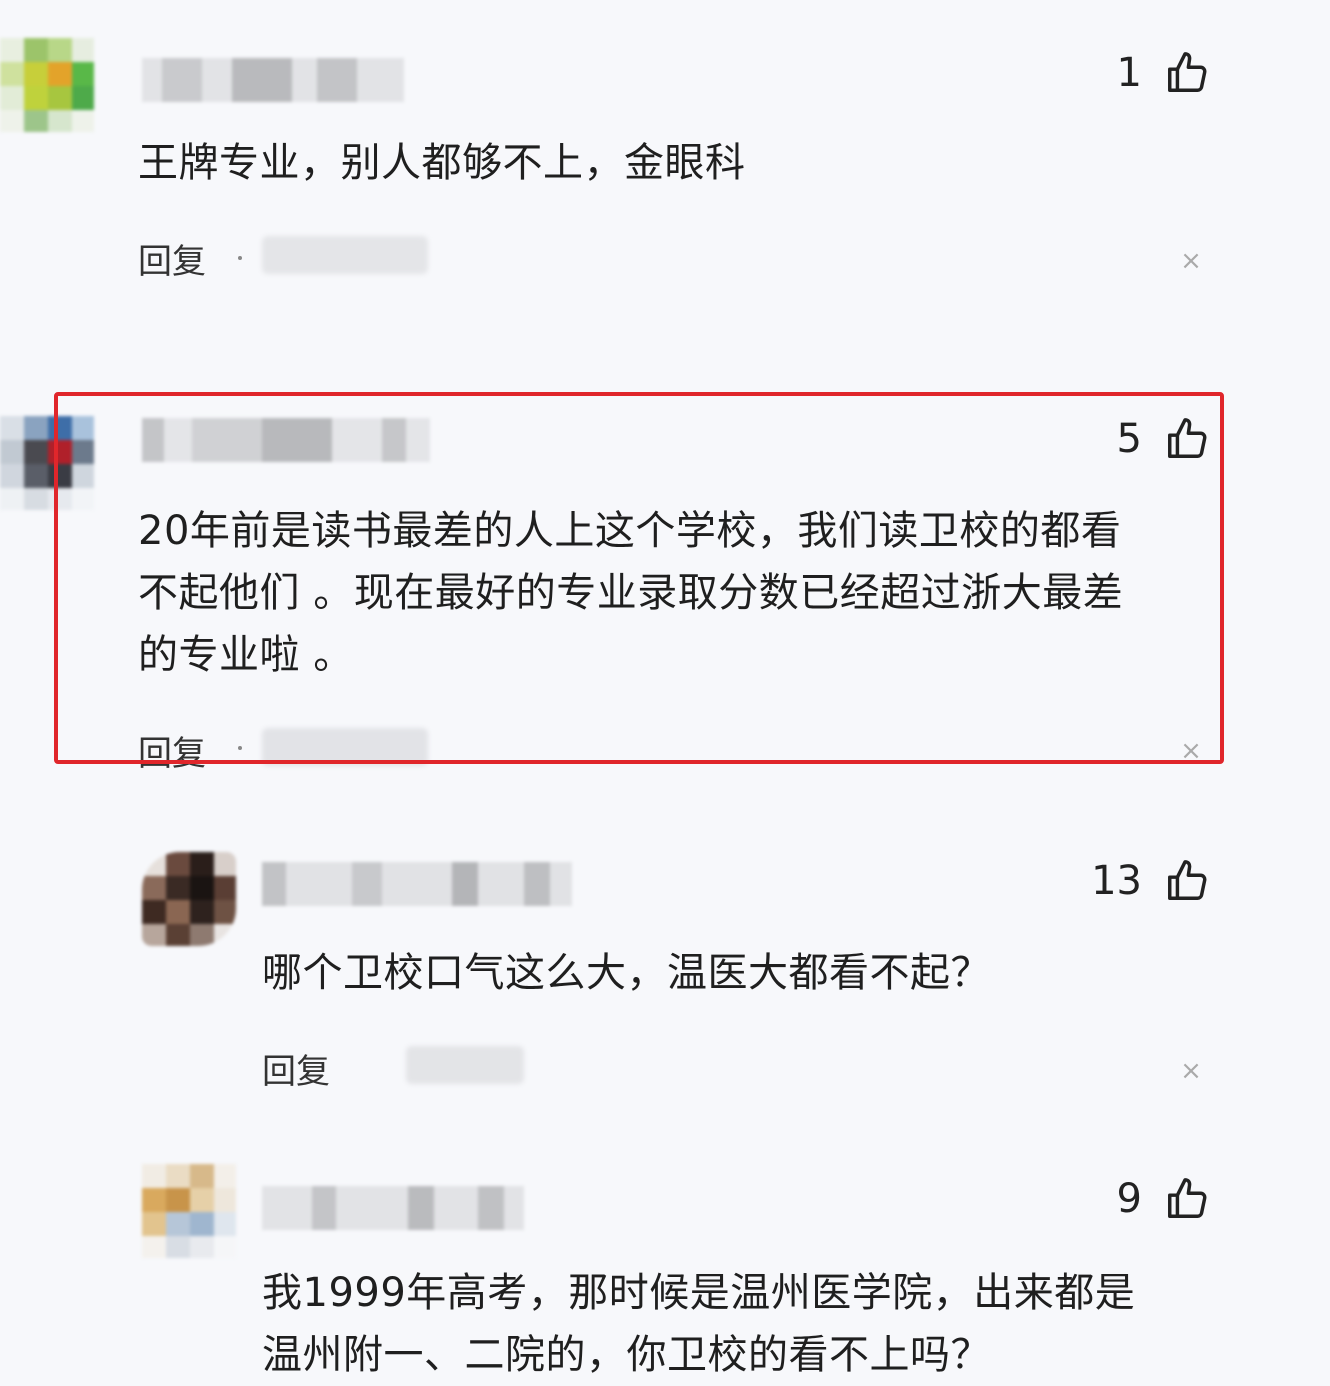 Image resolution: width=1330 pixels, height=1386 pixels. What do you see at coordinates (1150, 881) in the screenshot?
I see `like-control: 13` at bounding box center [1150, 881].